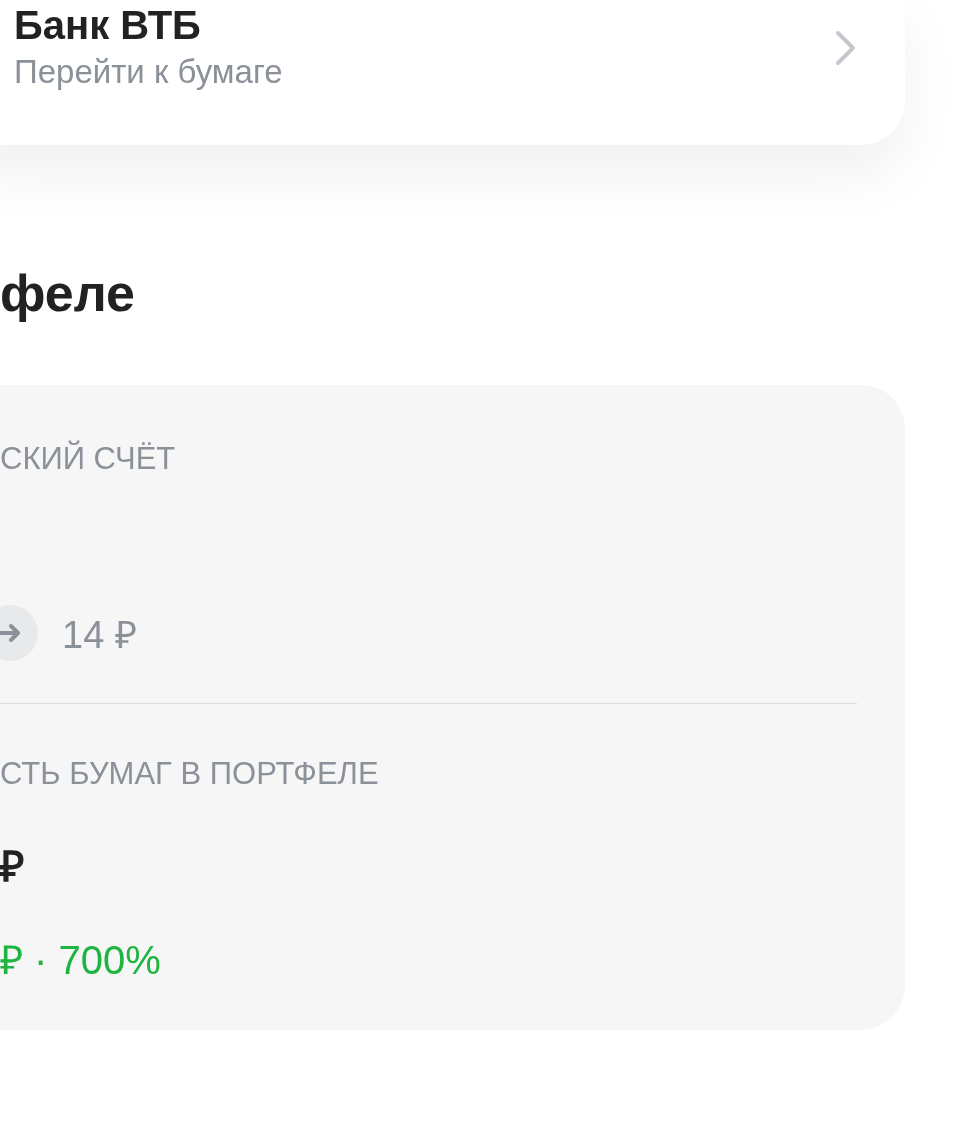 The image size is (955, 1125). I want to click on value-change: ₽ · 700%, so click(80, 960).